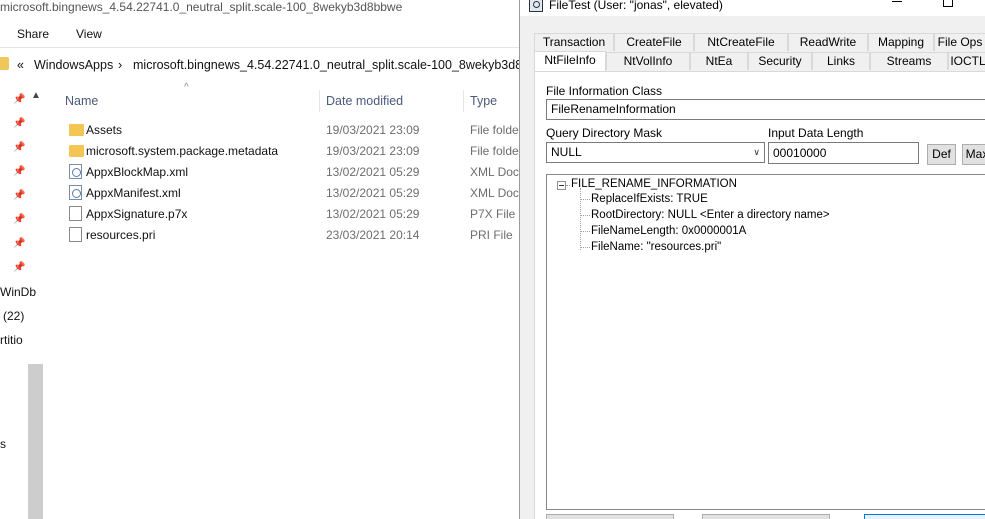 The image size is (985, 519). Describe the element at coordinates (11, 340) in the screenshot. I see `nav-item-partition: rtitio` at that location.